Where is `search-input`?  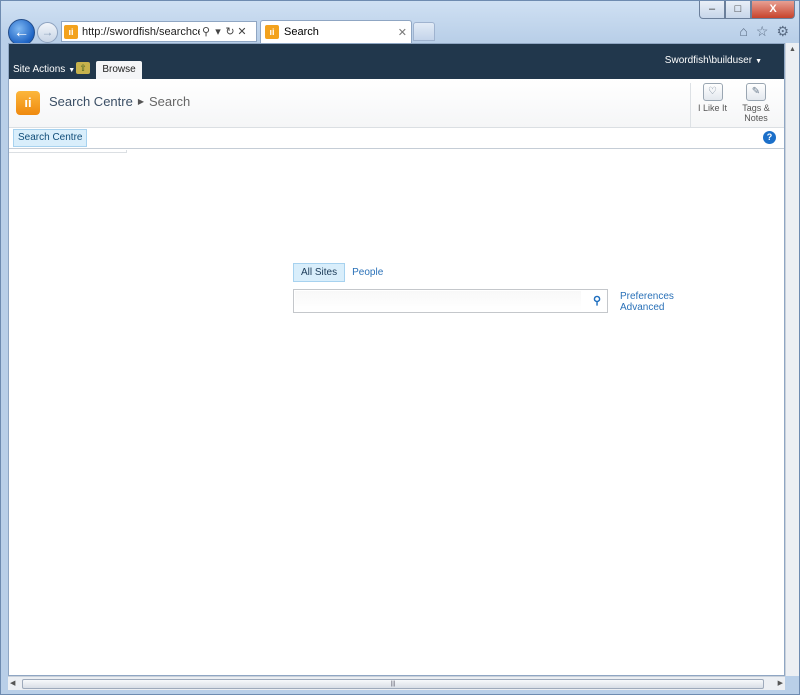 search-input is located at coordinates (438, 301).